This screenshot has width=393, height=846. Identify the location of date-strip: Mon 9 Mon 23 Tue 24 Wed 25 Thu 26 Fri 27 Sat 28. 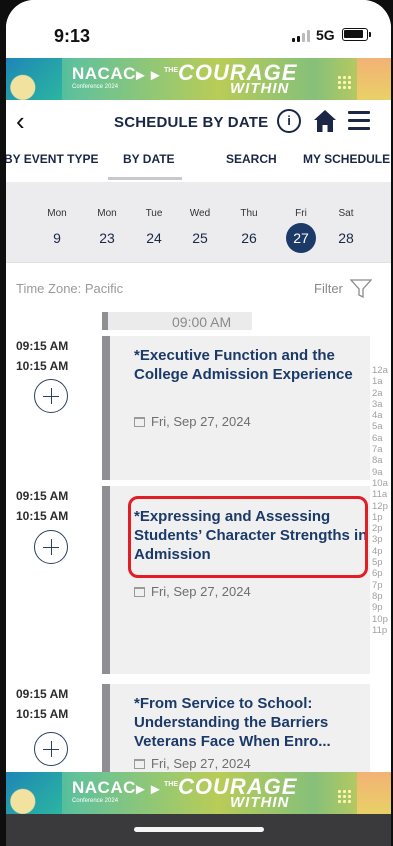
(198, 222).